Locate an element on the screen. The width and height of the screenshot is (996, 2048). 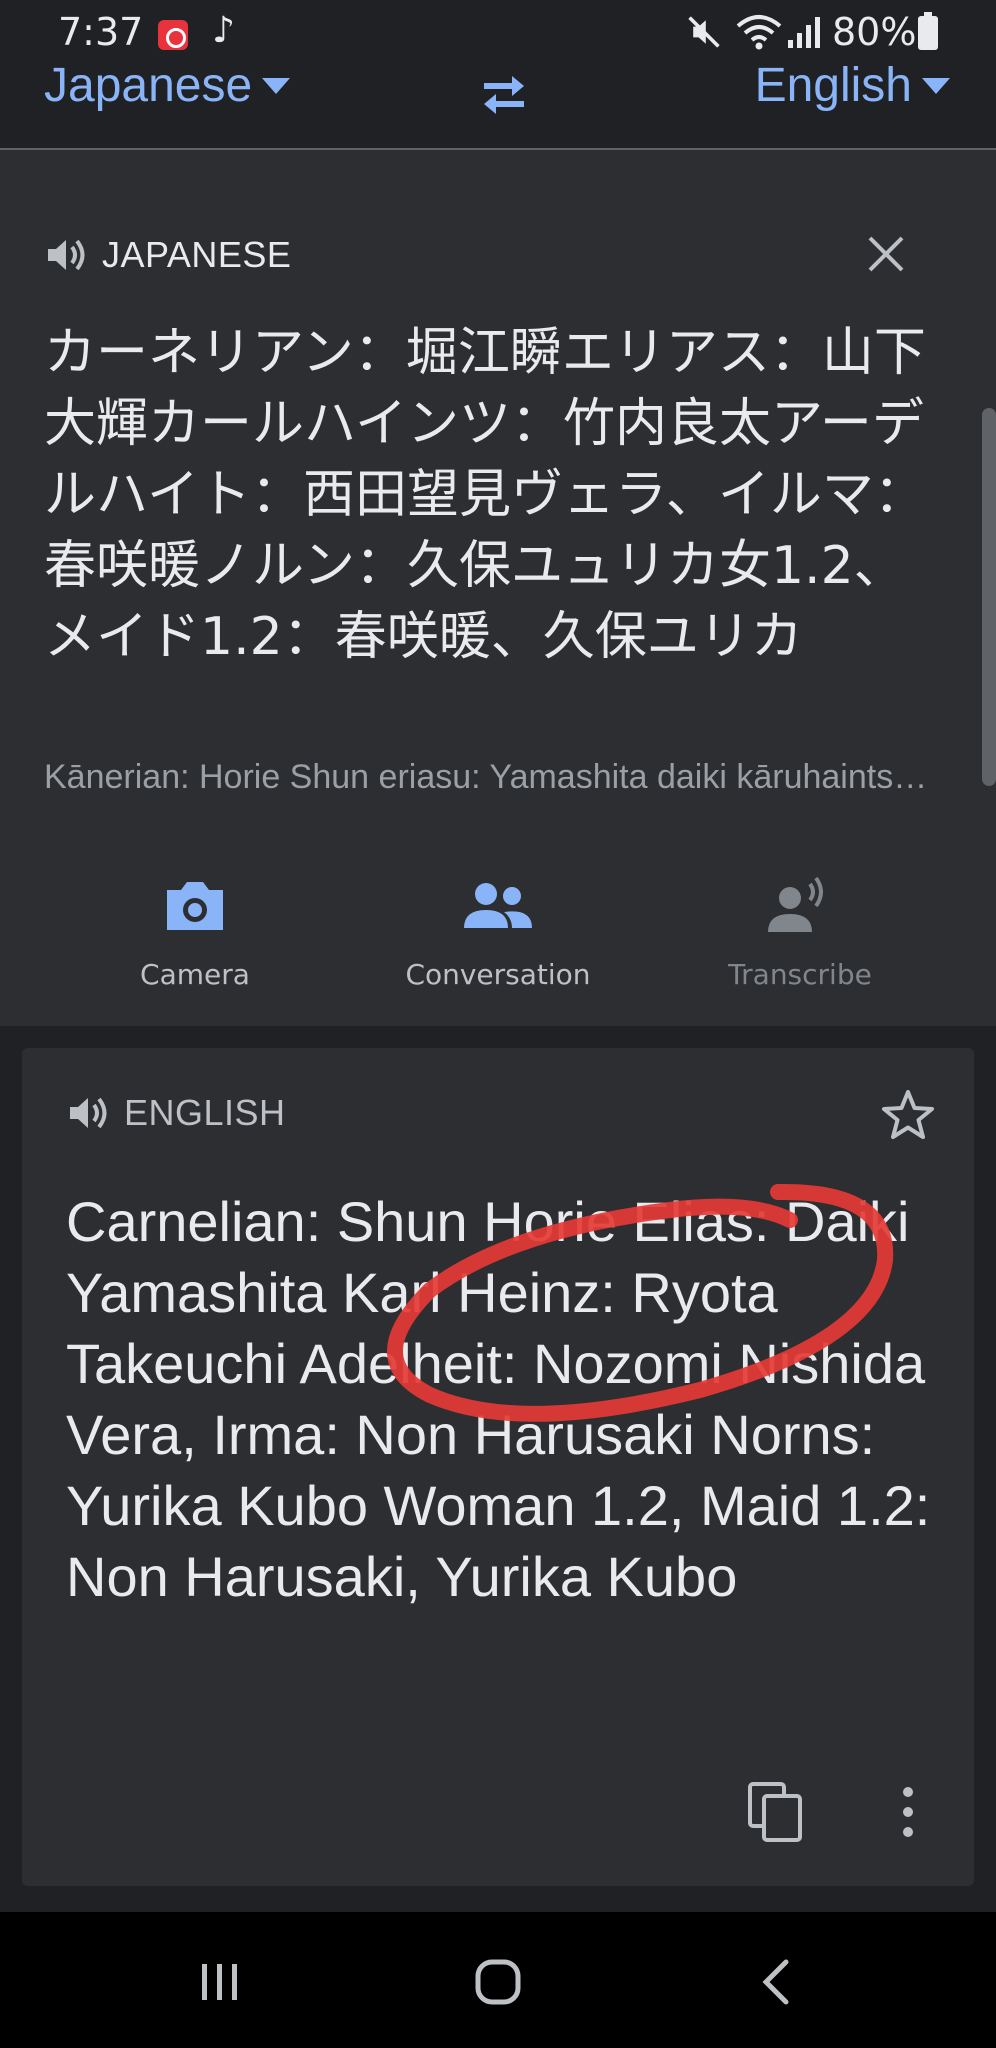
close-icon is located at coordinates (886, 254).